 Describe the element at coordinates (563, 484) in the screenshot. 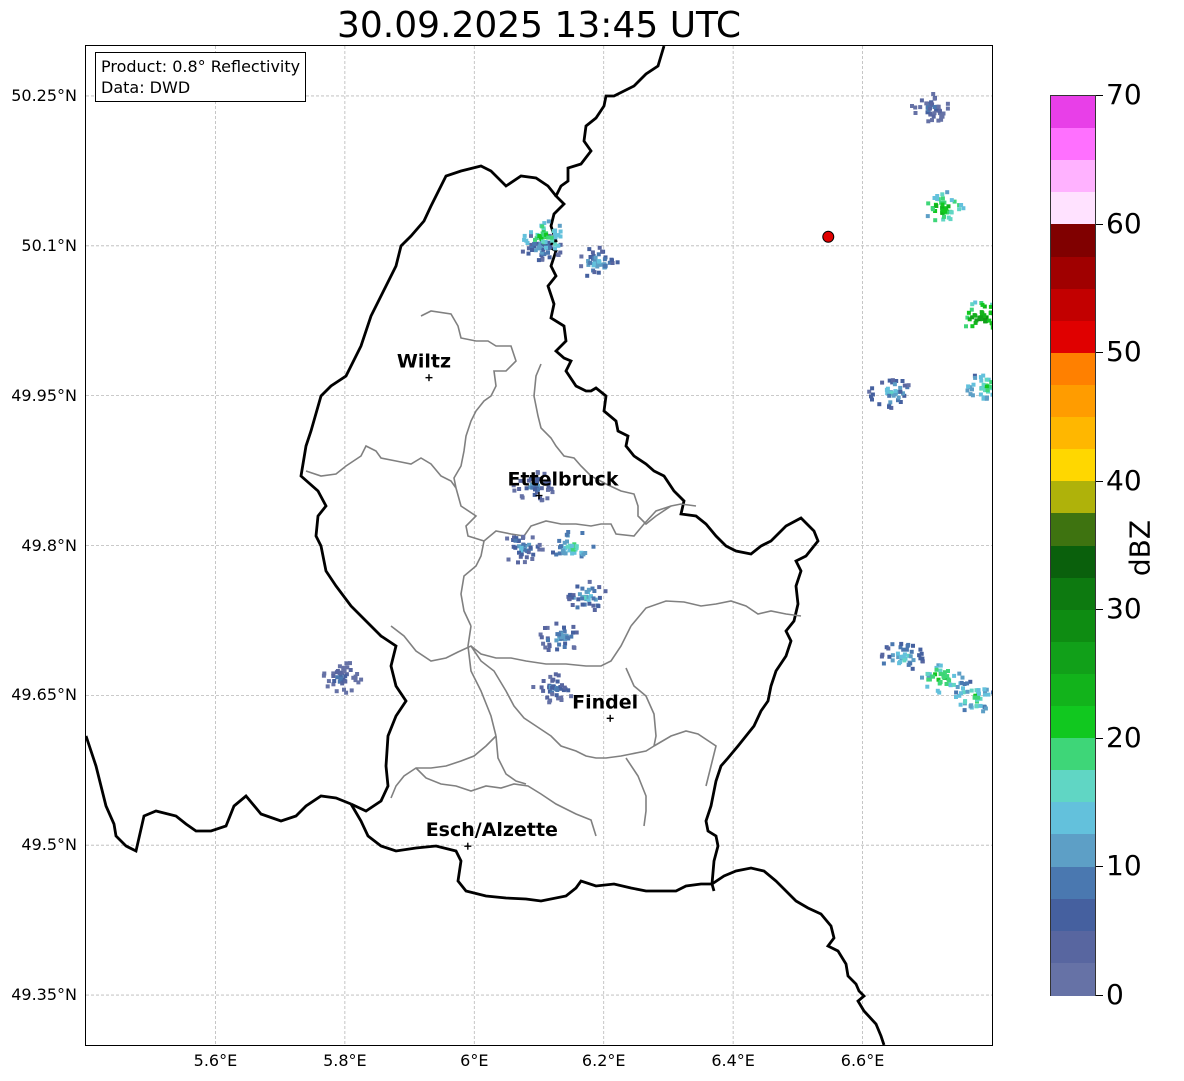

I see `city-ettelbruck: Ettelbruck` at that location.